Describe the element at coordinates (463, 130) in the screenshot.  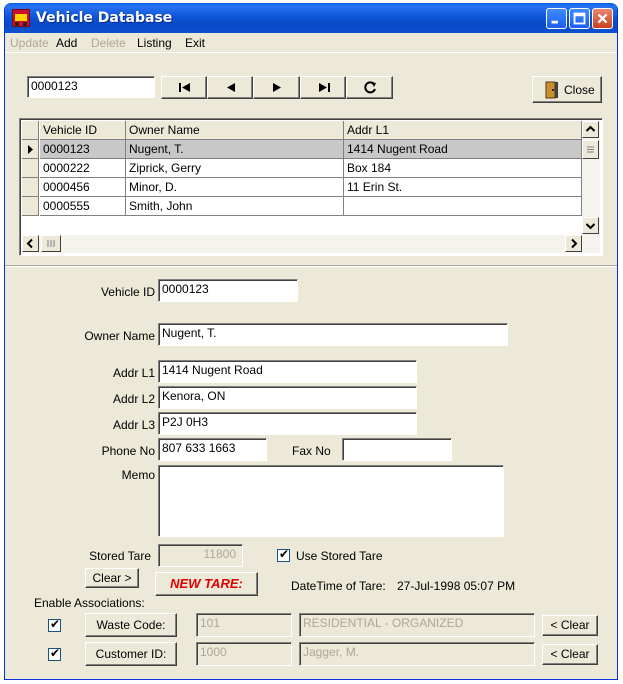
I see `col-addr-l1: Addr L1` at that location.